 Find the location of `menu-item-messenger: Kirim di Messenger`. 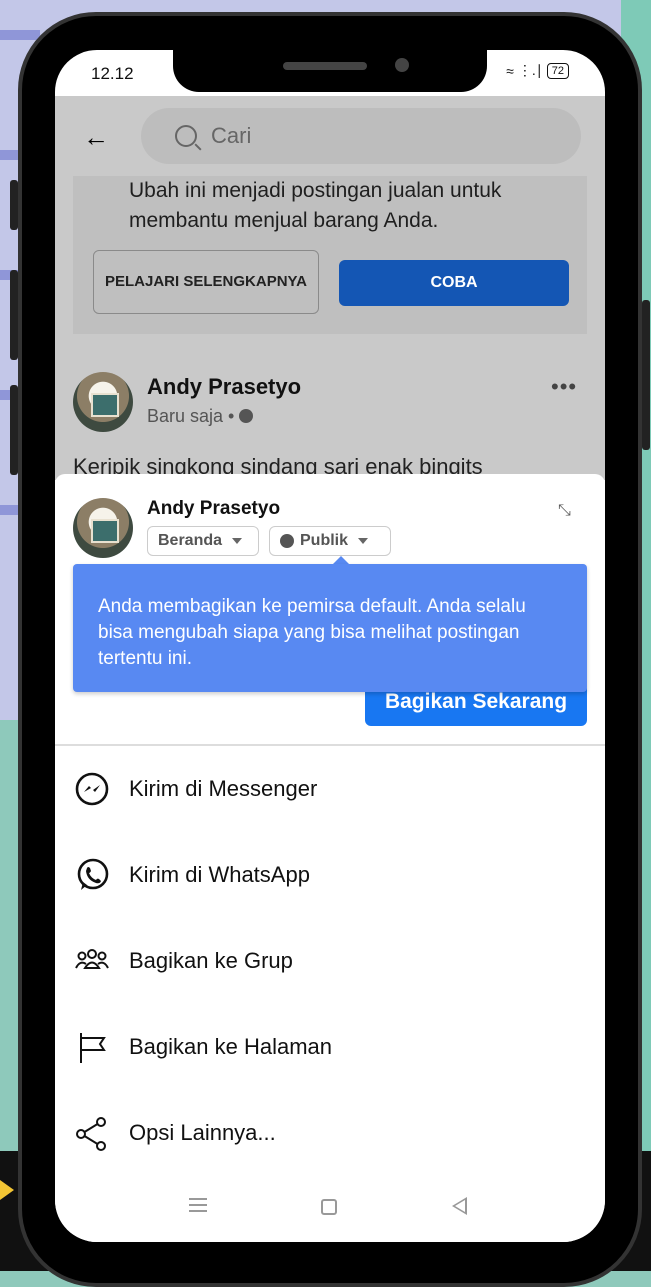

menu-item-messenger: Kirim di Messenger is located at coordinates (330, 789).